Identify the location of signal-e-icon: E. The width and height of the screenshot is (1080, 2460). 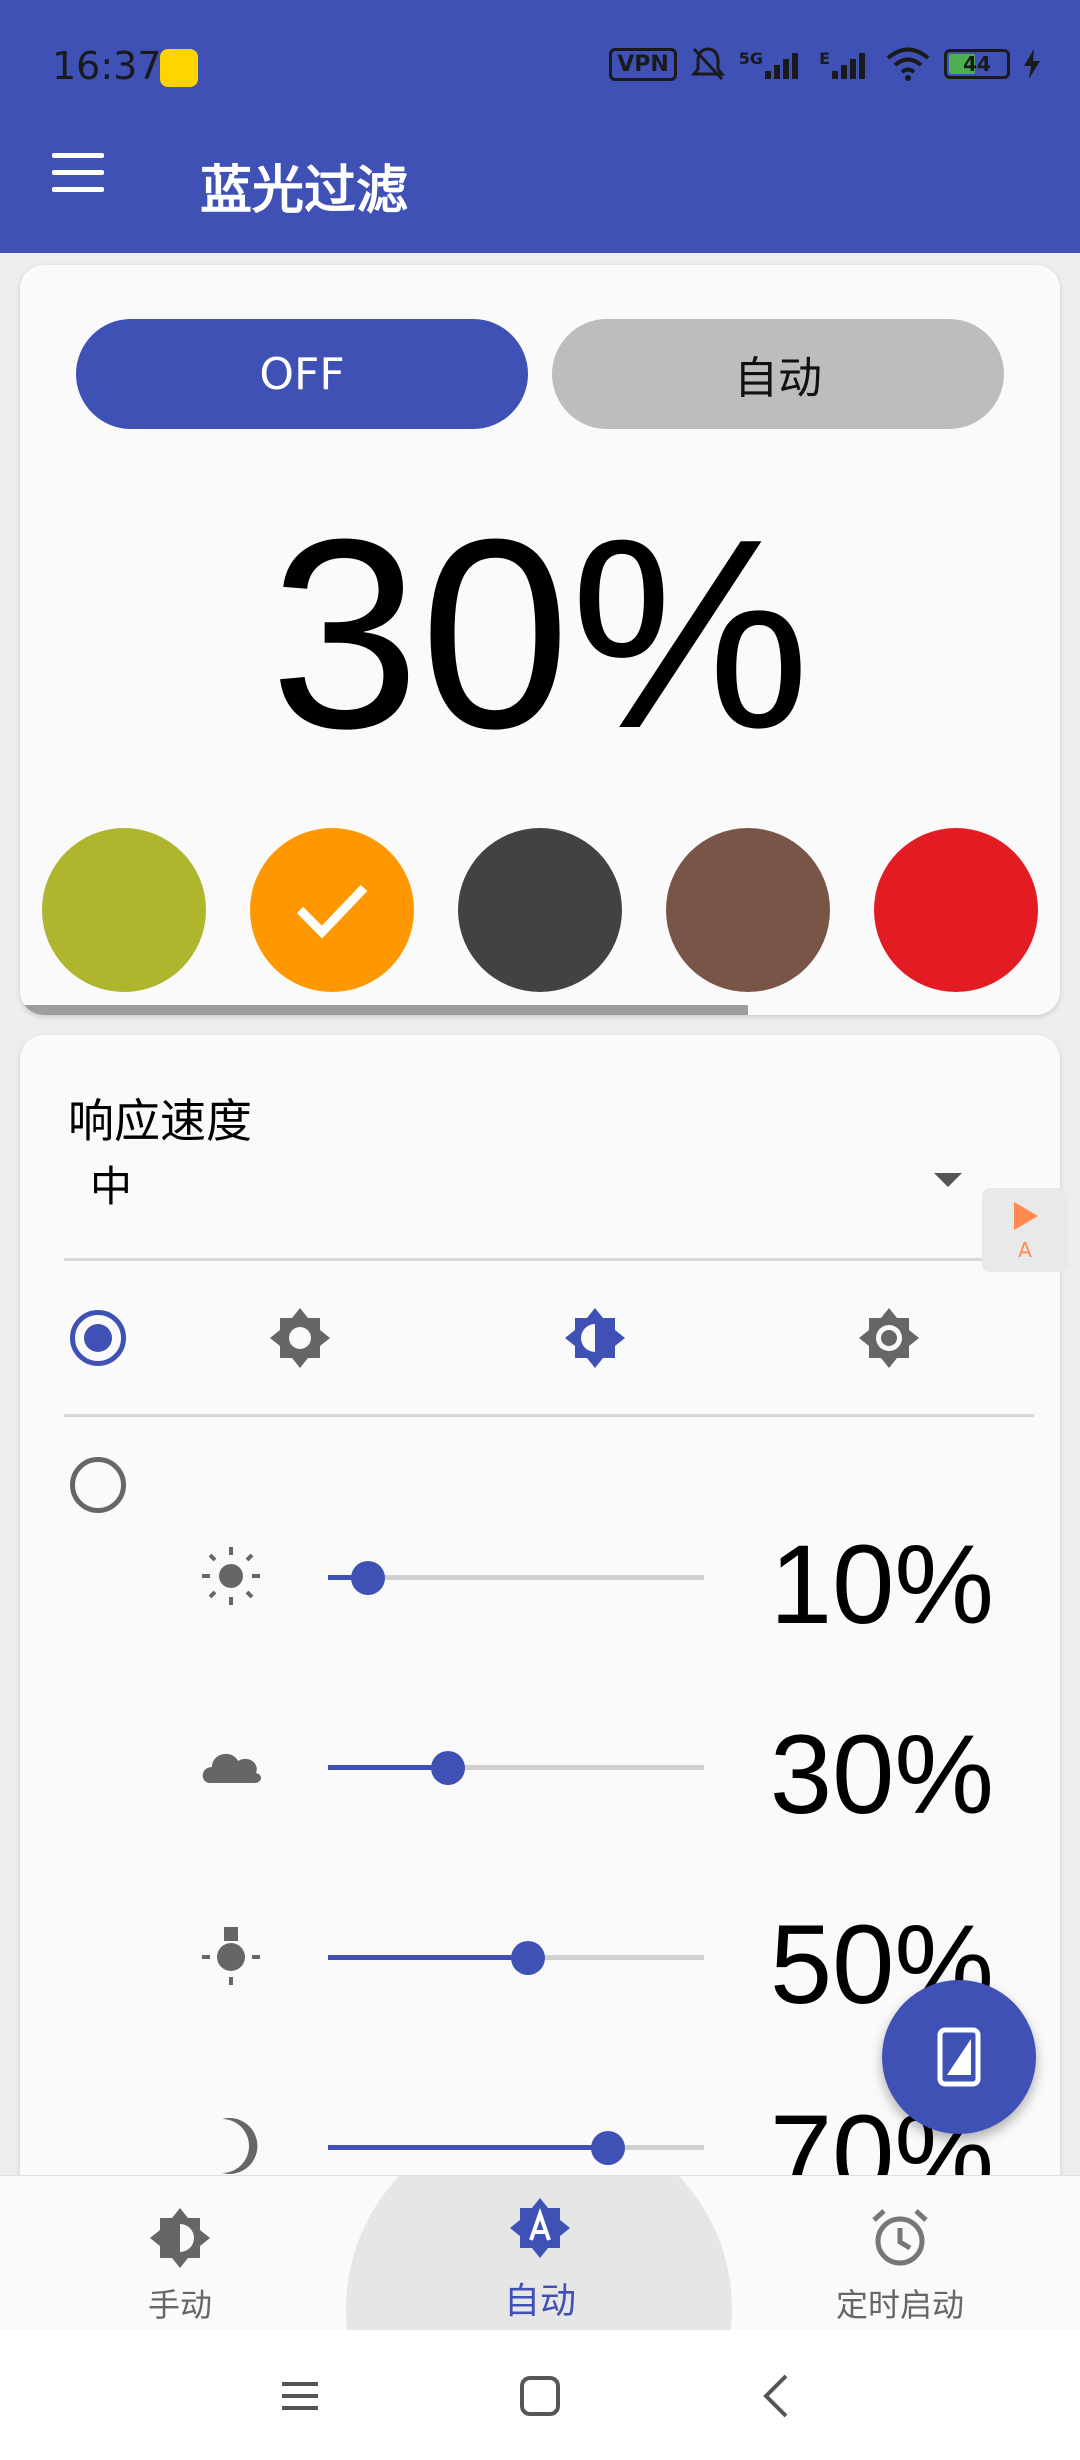
(845, 64).